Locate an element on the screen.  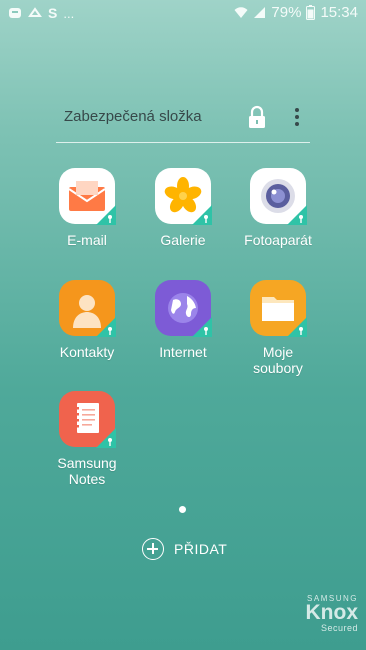
knox-logo: SAMSUNG Knox Secured is located at coordinates (327, 613).